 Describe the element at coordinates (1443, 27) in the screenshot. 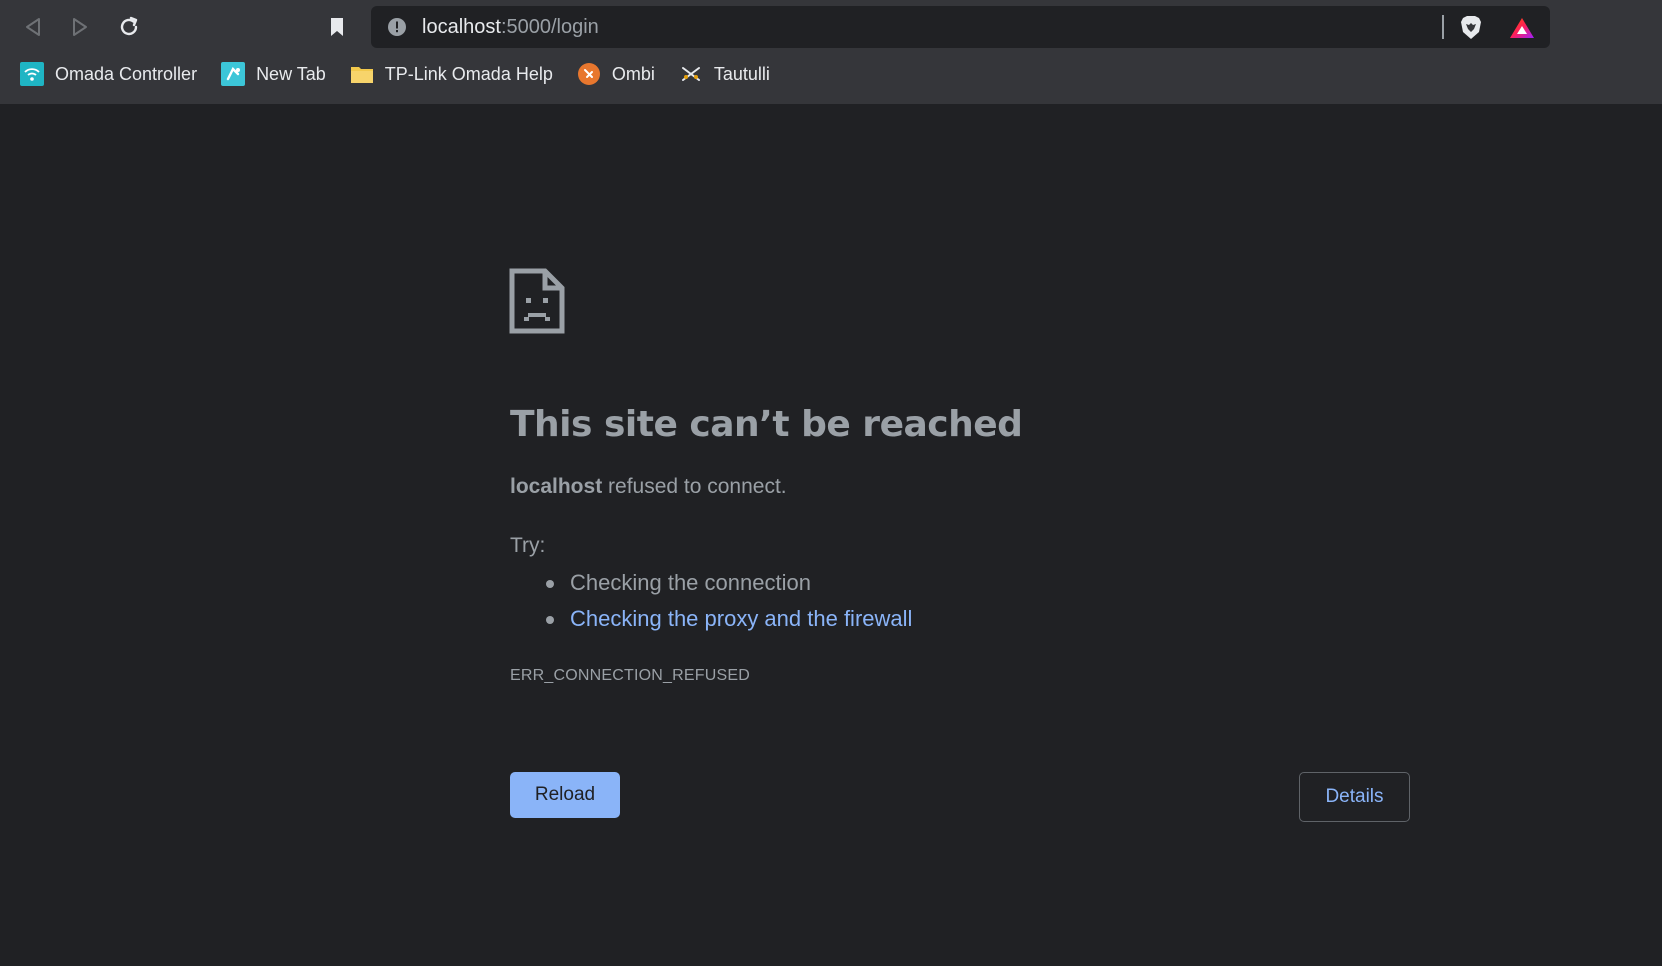

I see `omnibox-separator` at that location.